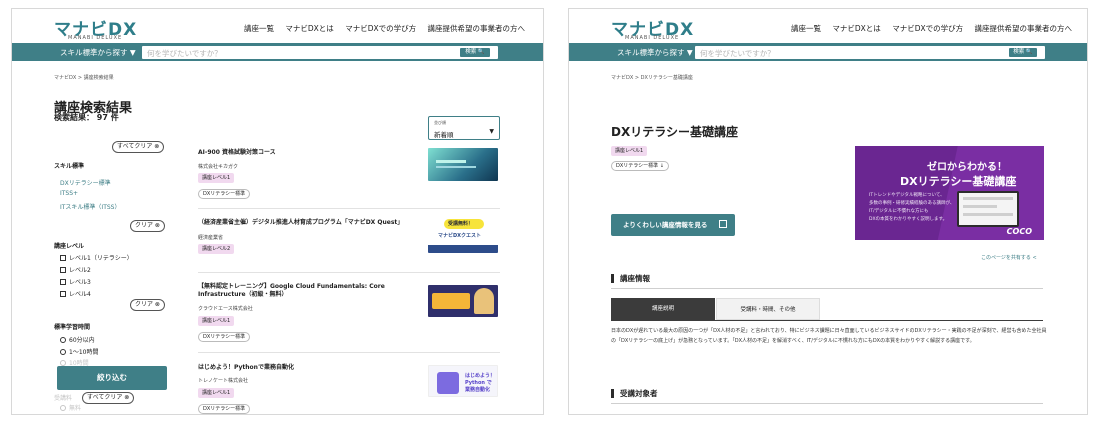 This screenshot has width=1103, height=428. I want to click on more-info-button: よりくわしい講座情報を見る, so click(673, 225).